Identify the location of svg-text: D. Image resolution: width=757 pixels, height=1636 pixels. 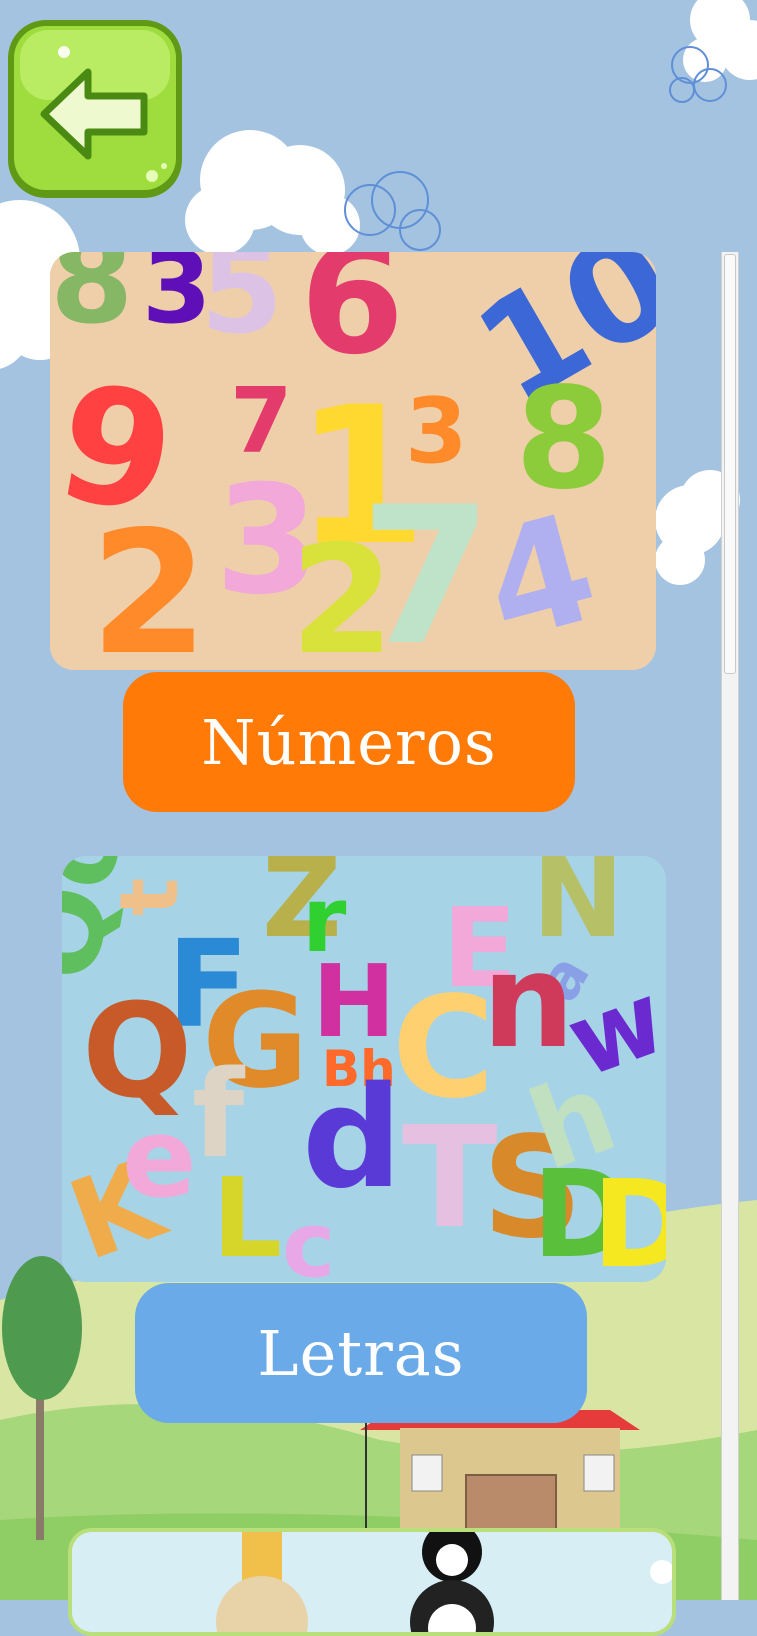
(629, 1219).